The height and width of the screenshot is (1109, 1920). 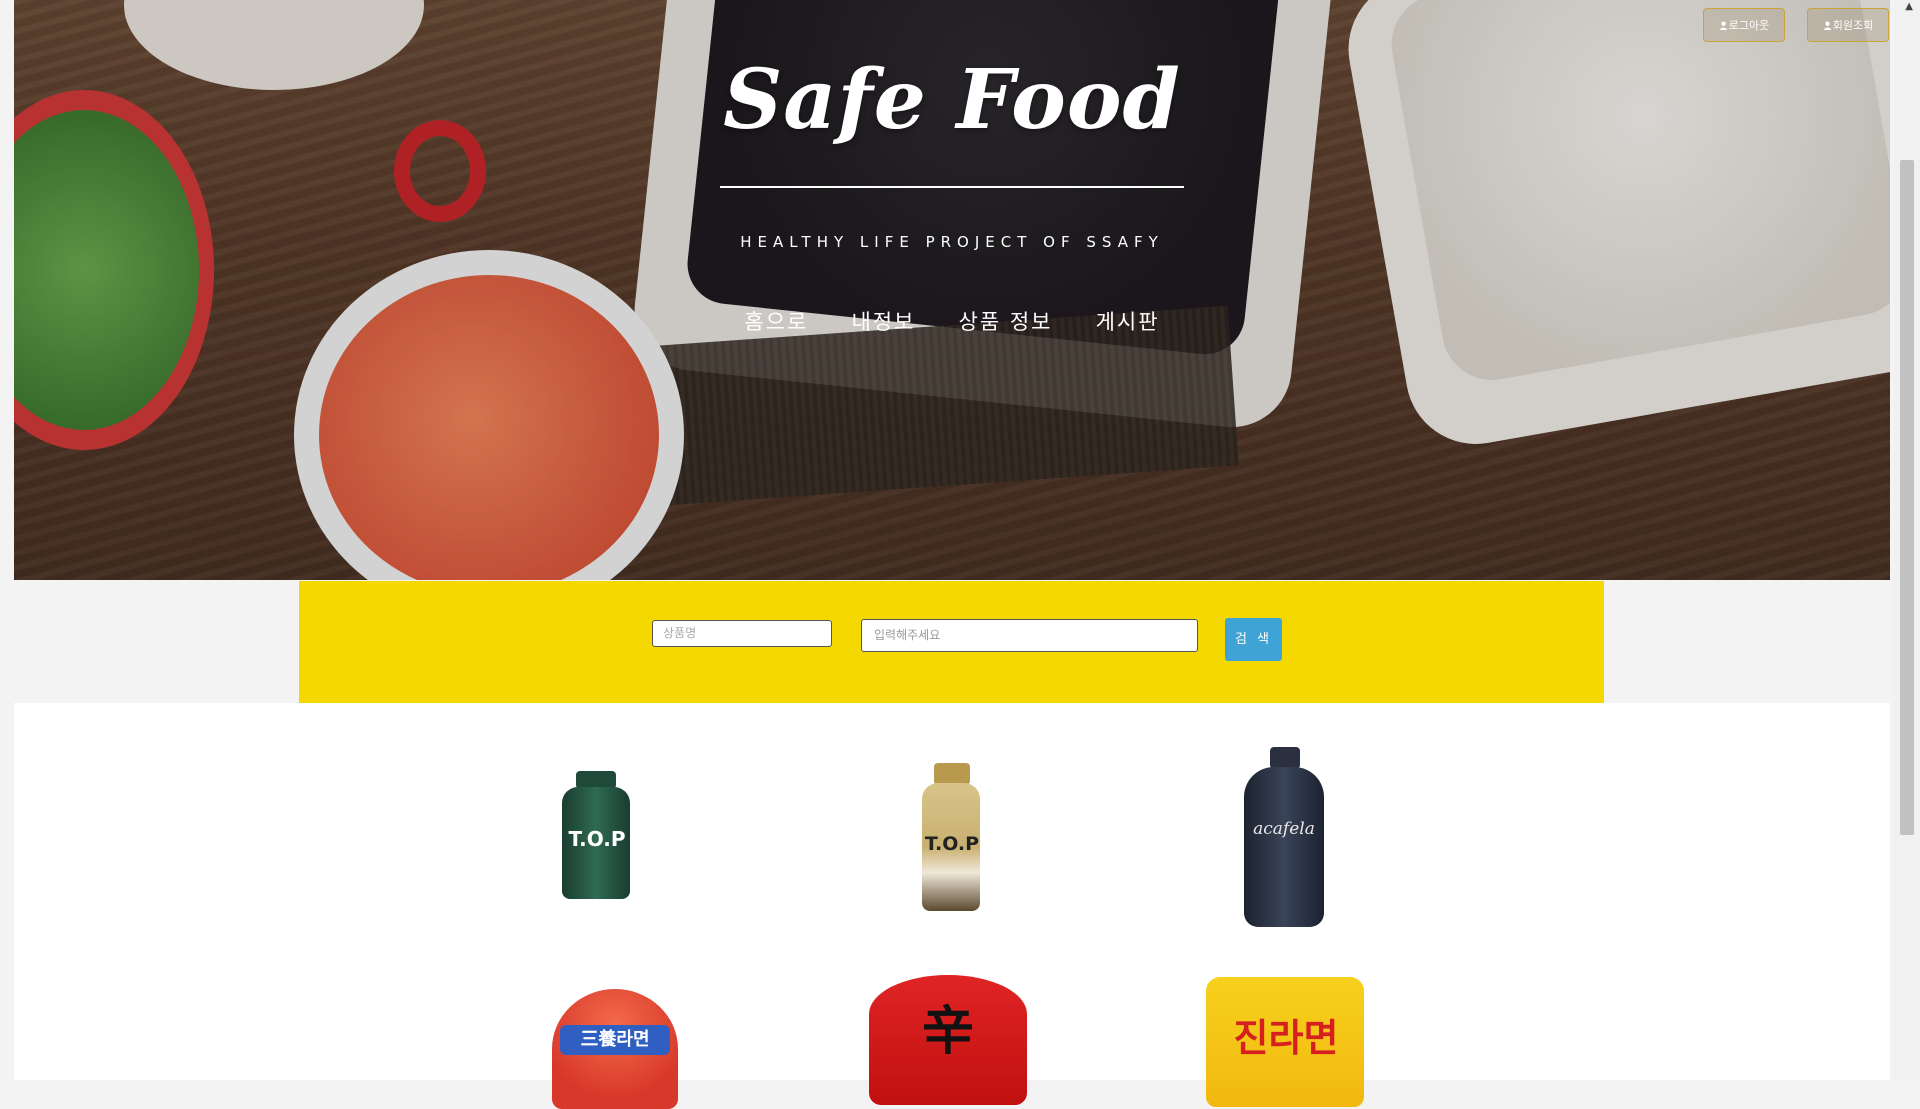 What do you see at coordinates (1853, 25) in the screenshot?
I see `member-list-label: 회원조회` at bounding box center [1853, 25].